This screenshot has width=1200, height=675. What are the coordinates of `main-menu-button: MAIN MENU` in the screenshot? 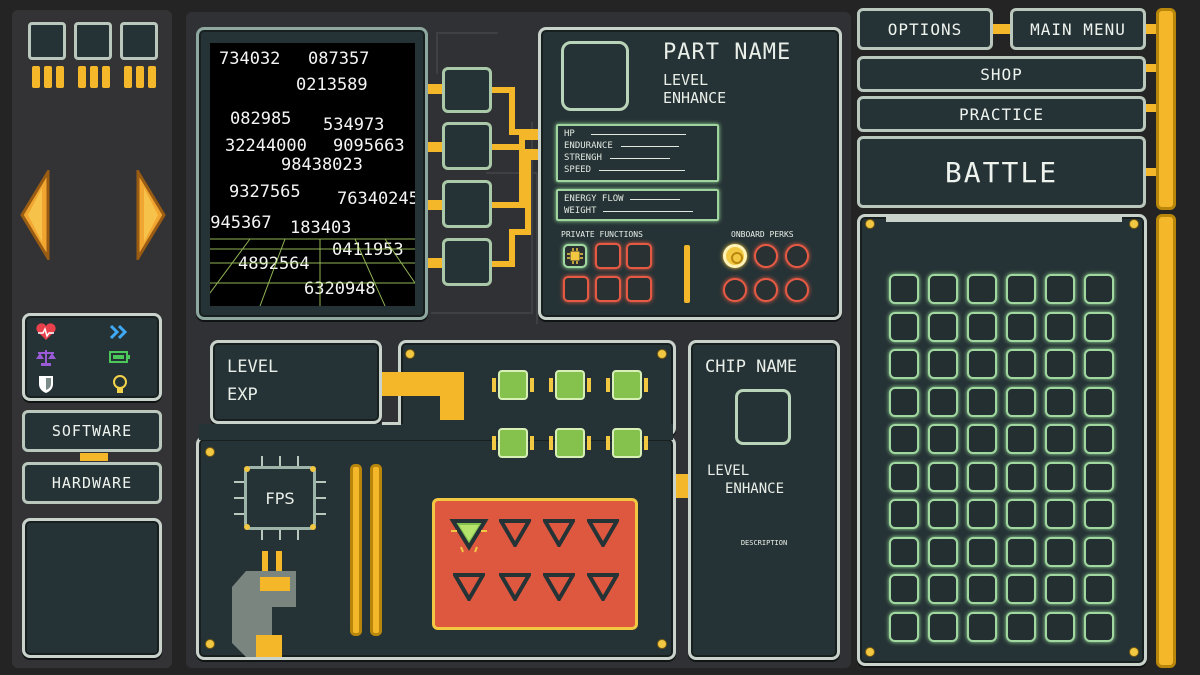 It's located at (1078, 29).